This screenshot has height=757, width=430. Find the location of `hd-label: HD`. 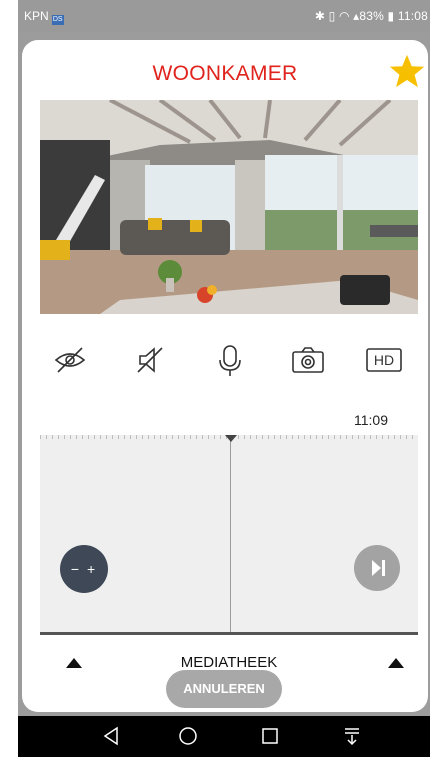

hd-label: HD is located at coordinates (384, 360).